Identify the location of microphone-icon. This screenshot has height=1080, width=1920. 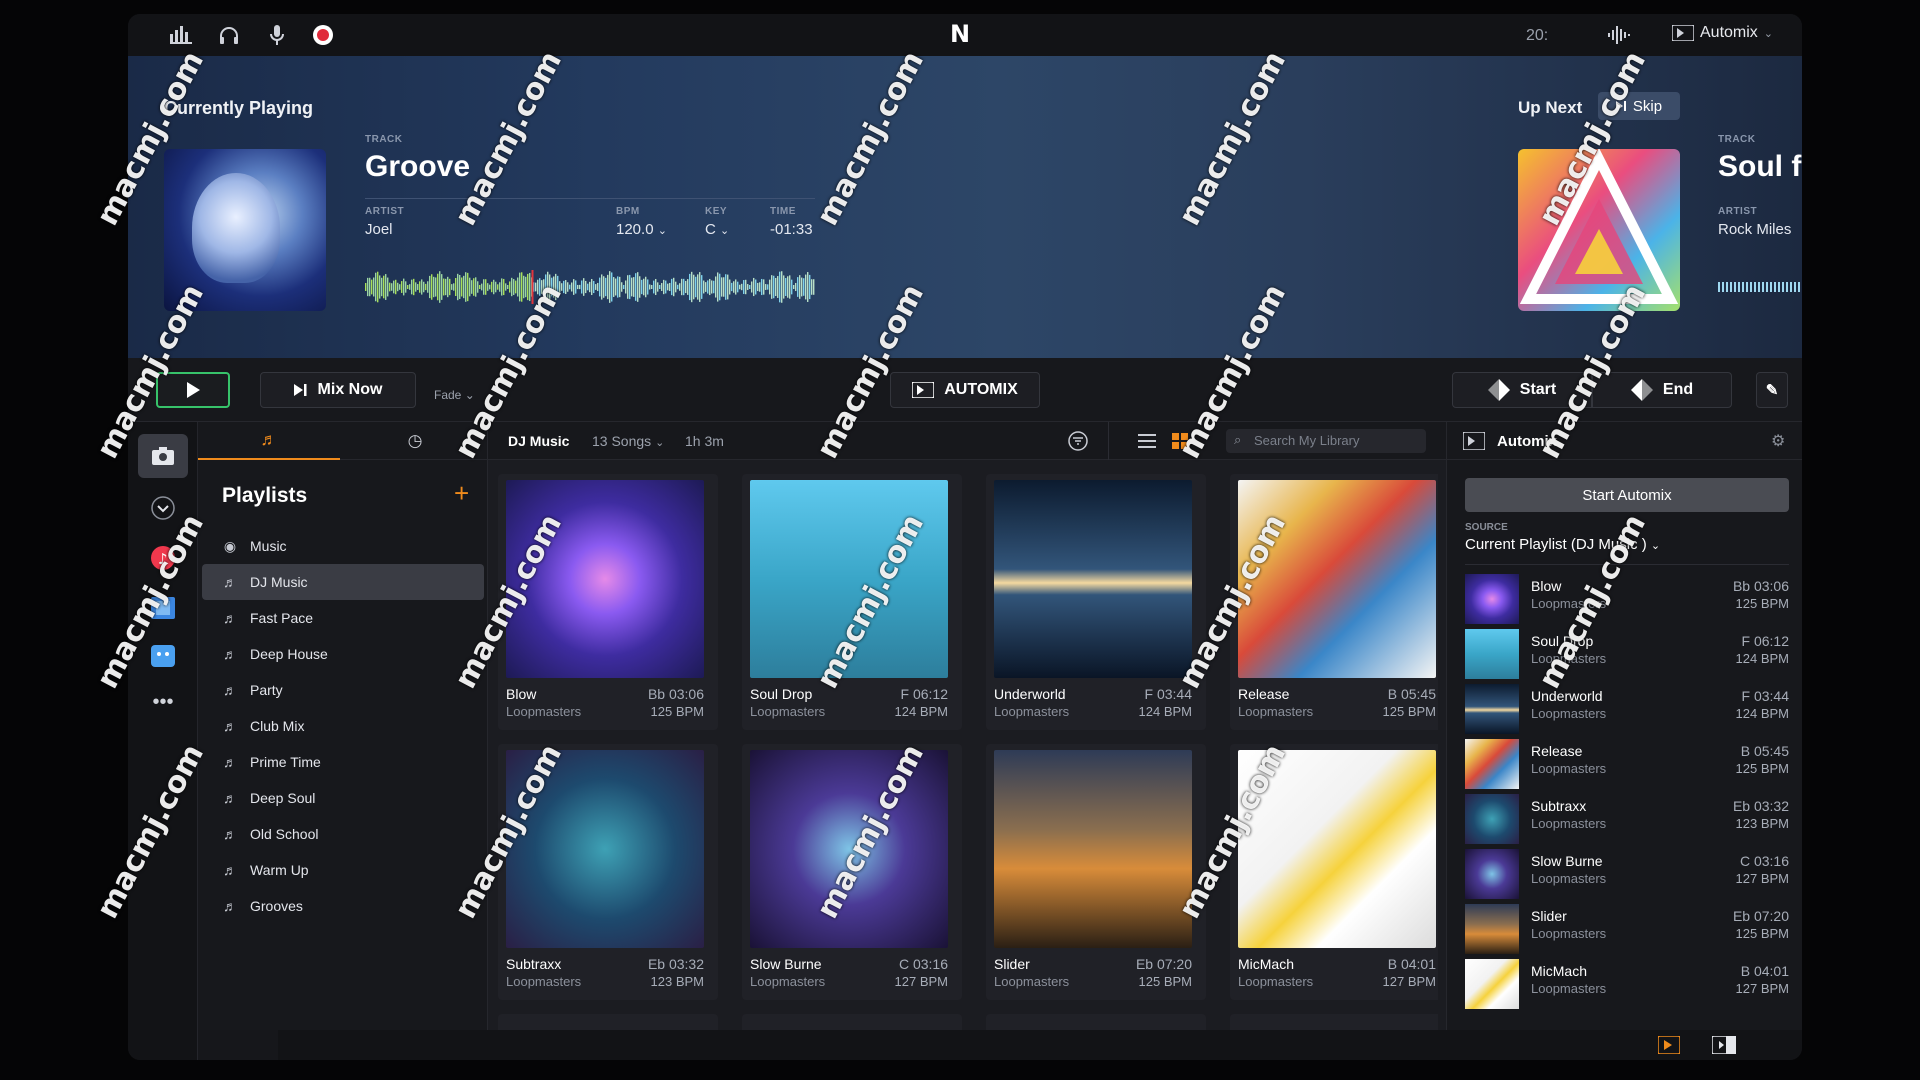
(277, 35).